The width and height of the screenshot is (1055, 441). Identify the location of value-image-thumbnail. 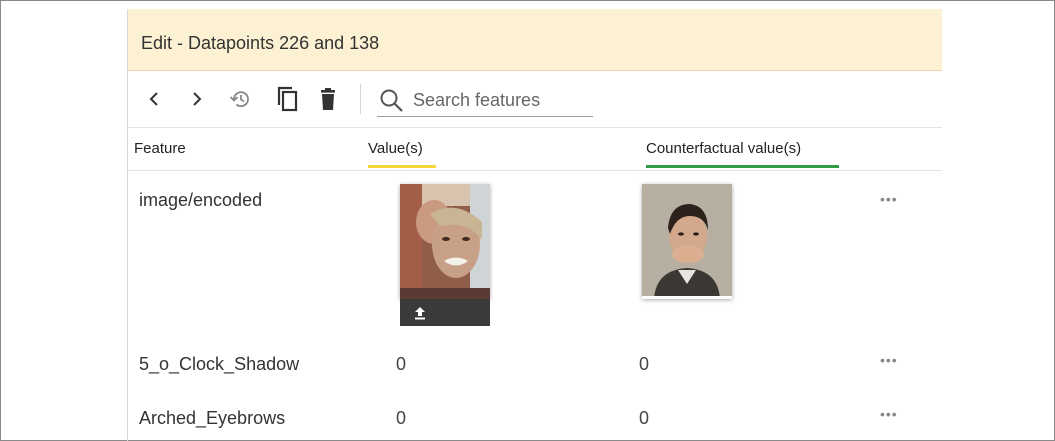
(445, 241).